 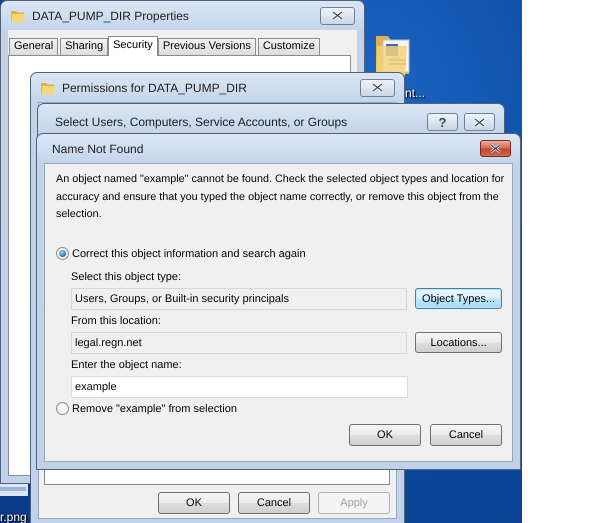 What do you see at coordinates (33, 46) in the screenshot?
I see `tab: General` at bounding box center [33, 46].